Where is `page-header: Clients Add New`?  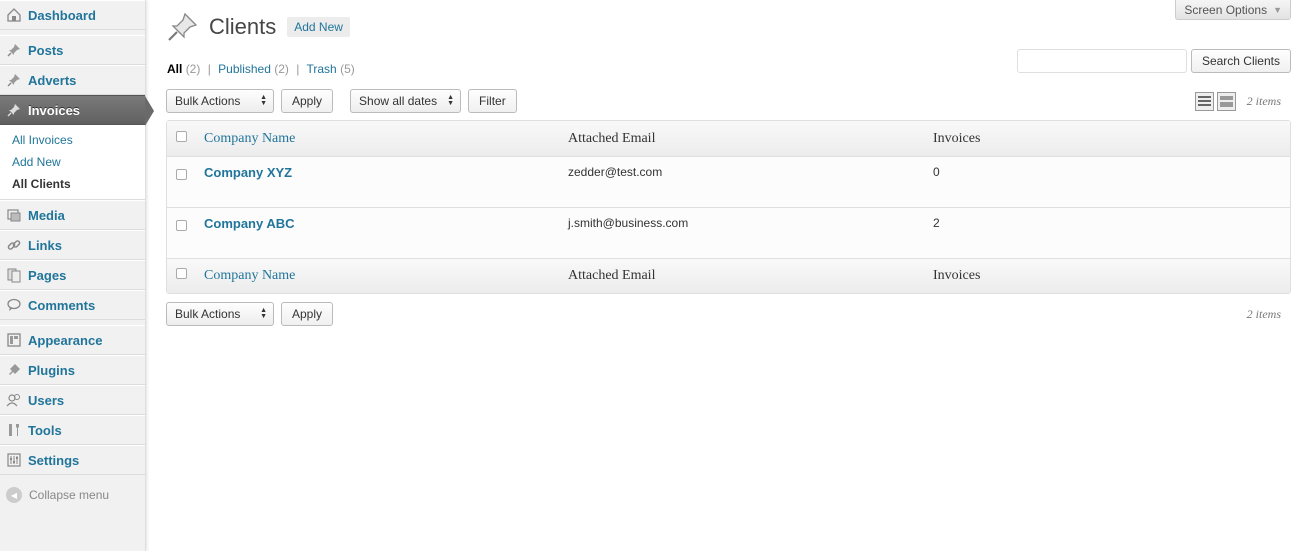 page-header: Clients Add New is located at coordinates (258, 27).